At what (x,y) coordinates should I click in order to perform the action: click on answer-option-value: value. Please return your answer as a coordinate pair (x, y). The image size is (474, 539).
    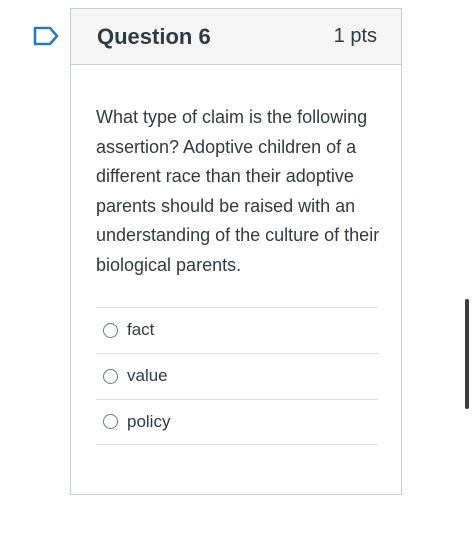
    Looking at the image, I should click on (237, 375).